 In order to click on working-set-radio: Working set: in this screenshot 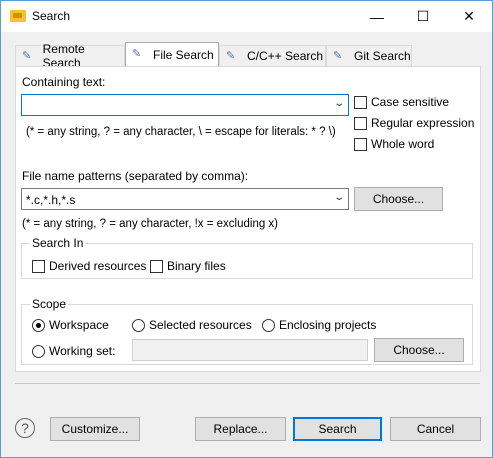, I will do `click(73, 351)`.